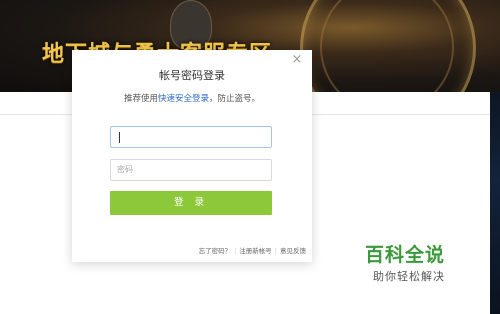  Describe the element at coordinates (191, 137) in the screenshot. I see `username-input` at that location.